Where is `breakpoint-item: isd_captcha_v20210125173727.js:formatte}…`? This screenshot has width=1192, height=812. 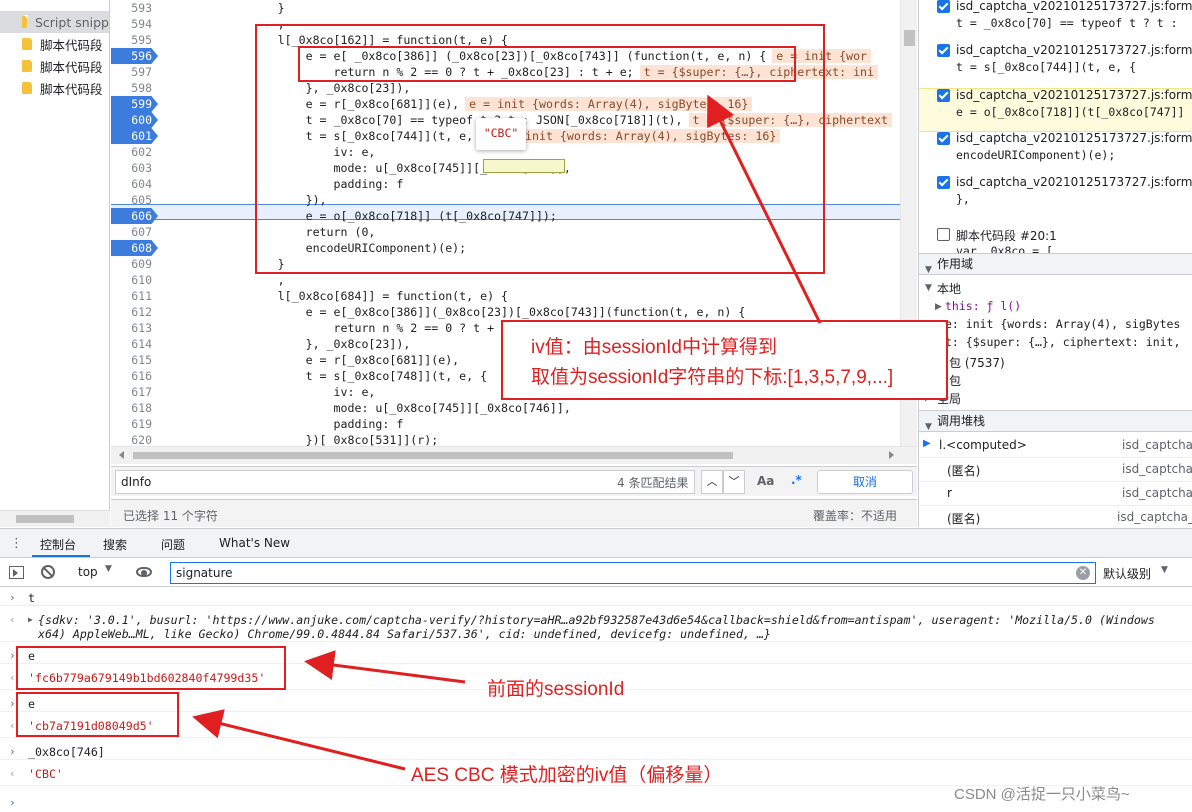
breakpoint-item: isd_captcha_v20210125173727.js:formatte}… is located at coordinates (1055, 197).